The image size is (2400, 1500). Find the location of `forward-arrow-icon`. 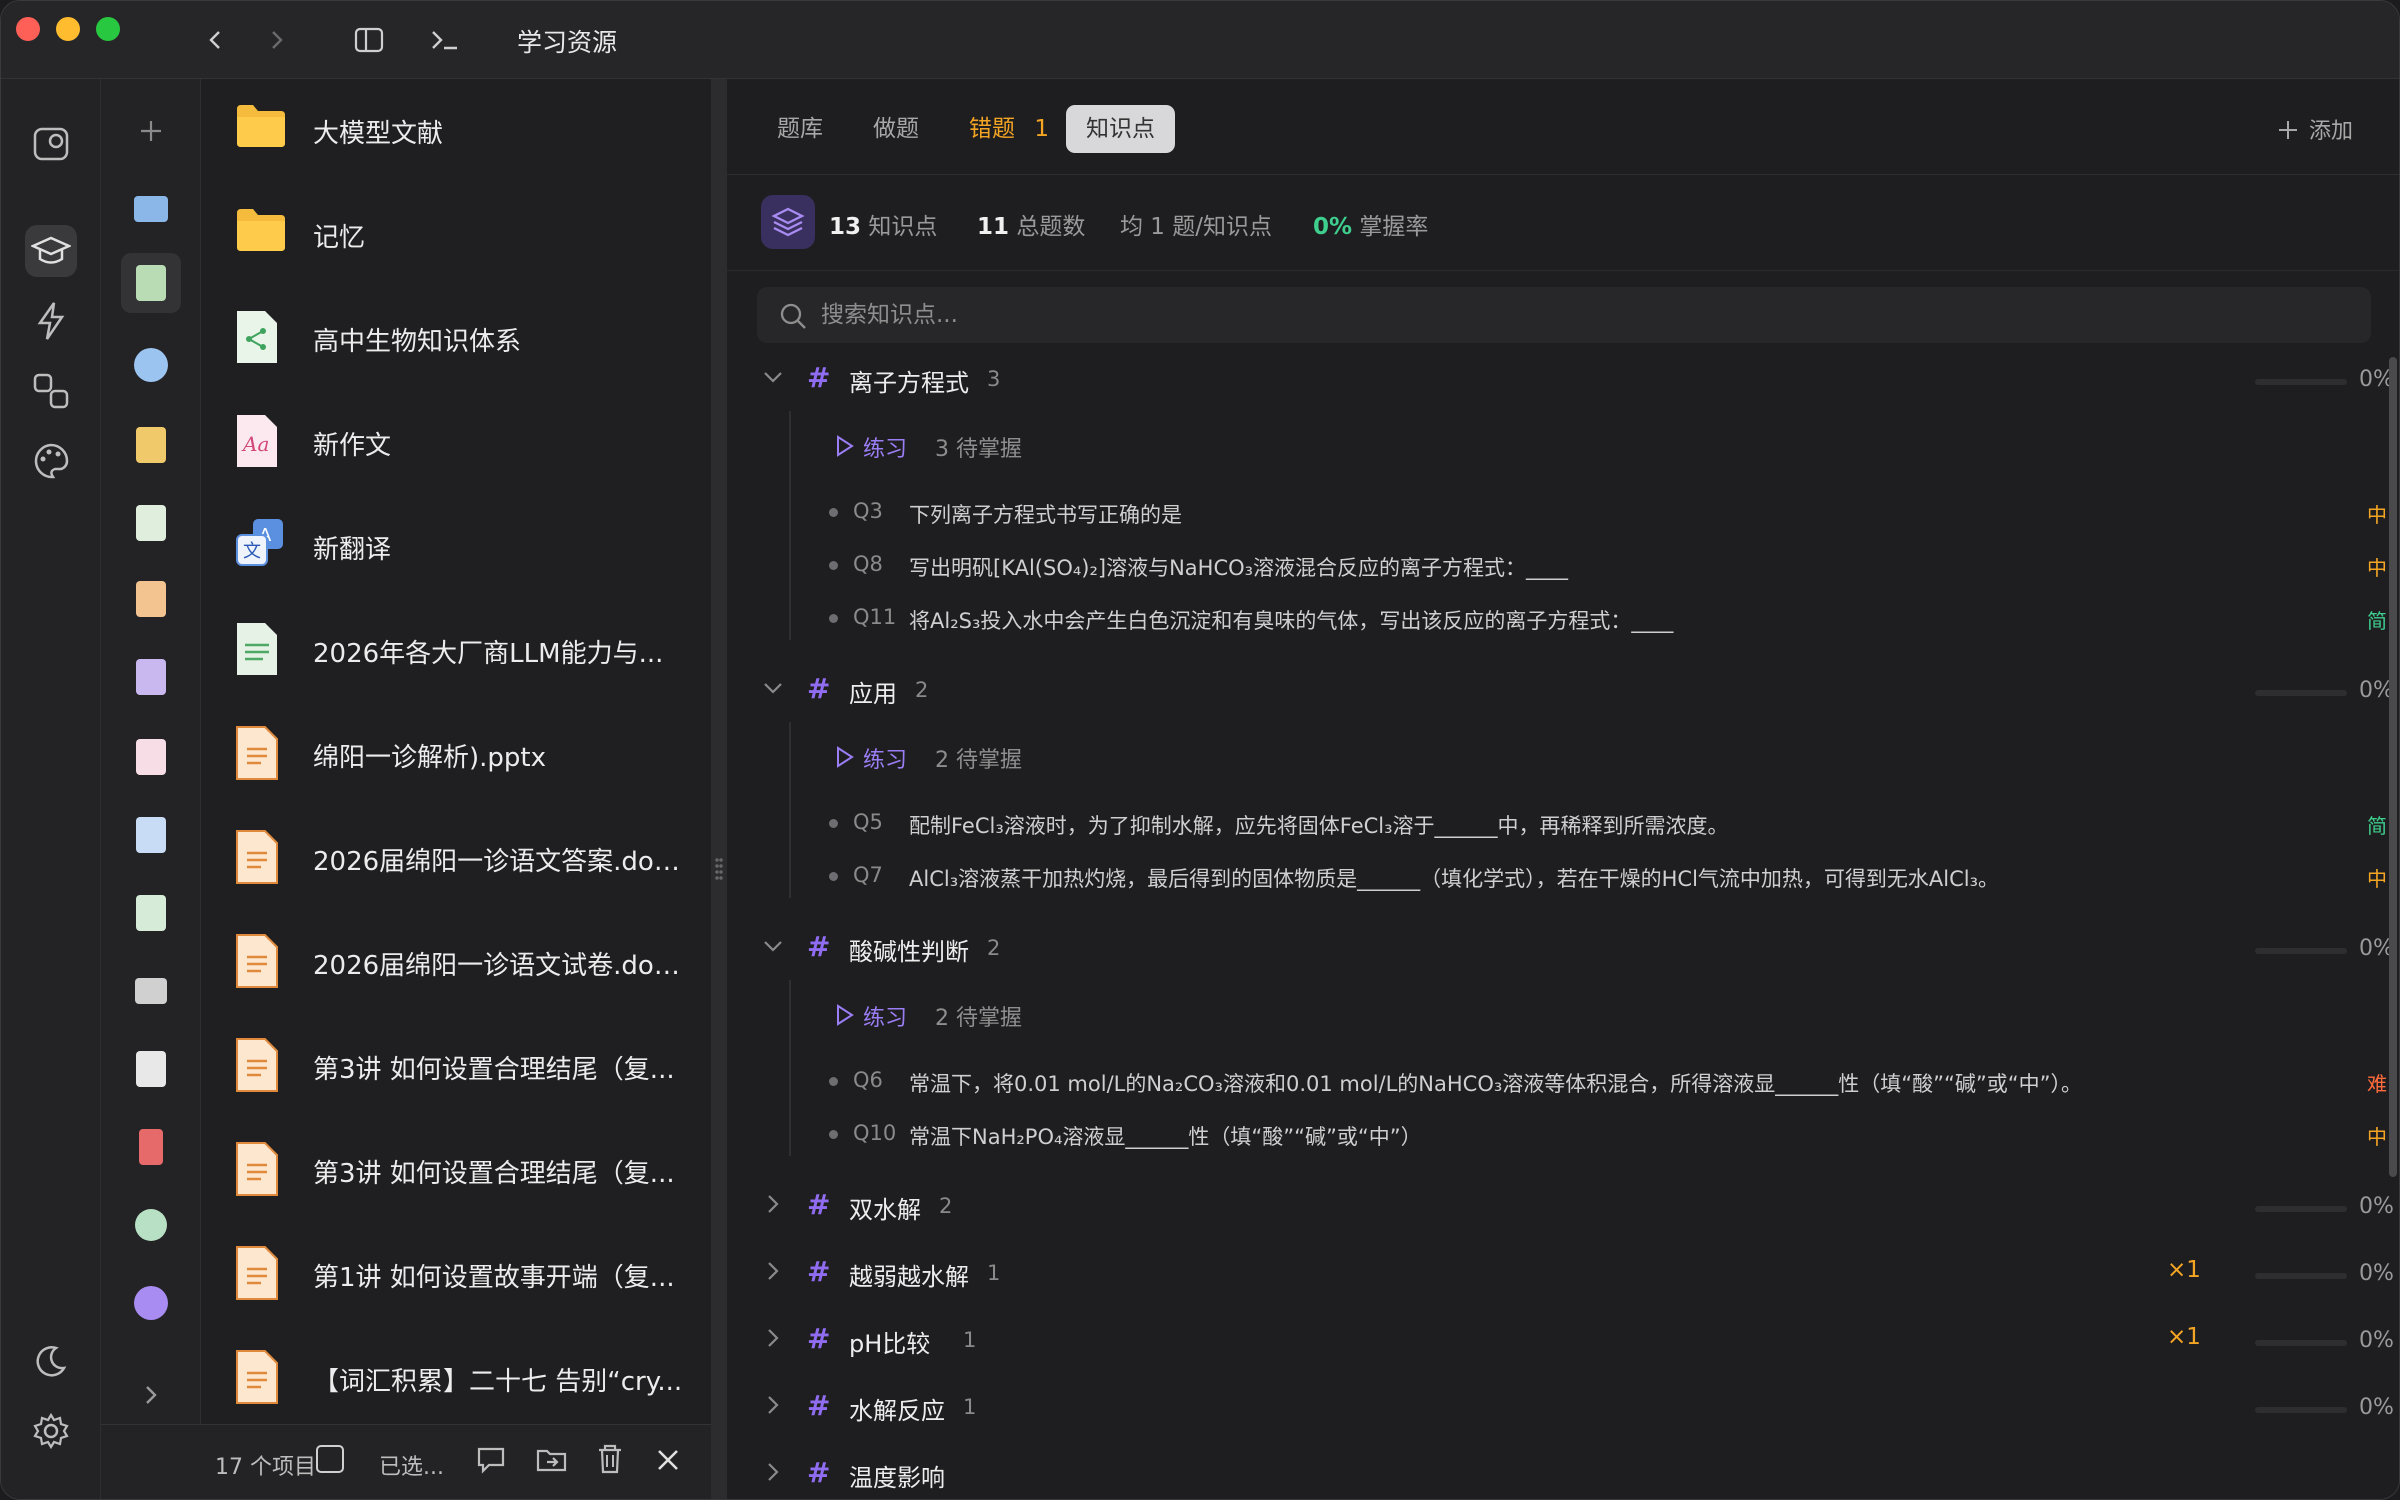

forward-arrow-icon is located at coordinates (276, 40).